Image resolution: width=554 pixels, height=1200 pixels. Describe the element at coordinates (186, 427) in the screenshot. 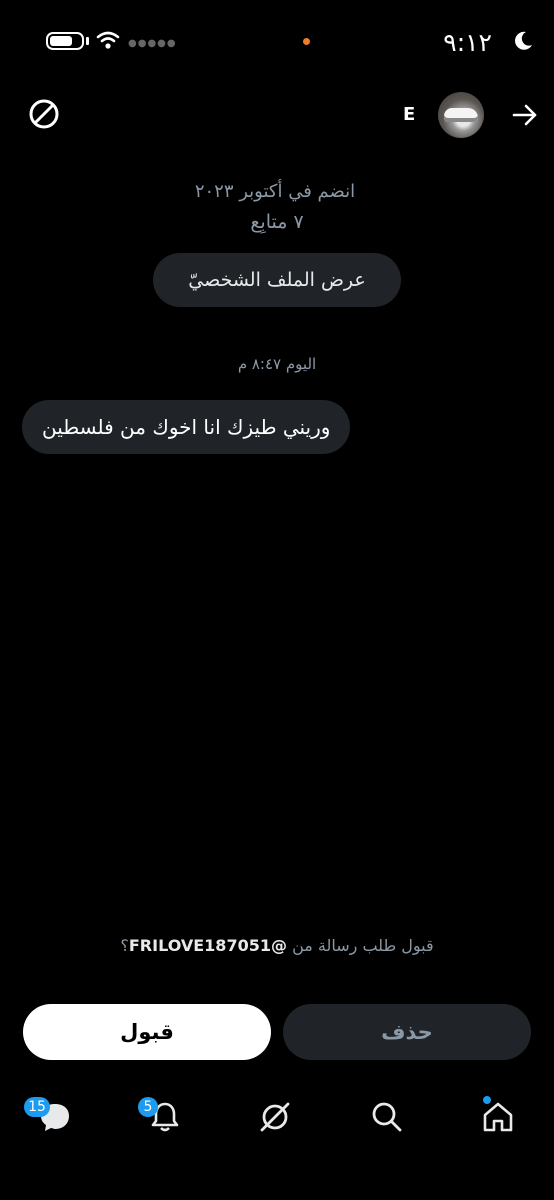

I see `message-bubble: وريني طيزك انا اخوك من فلسطين` at that location.